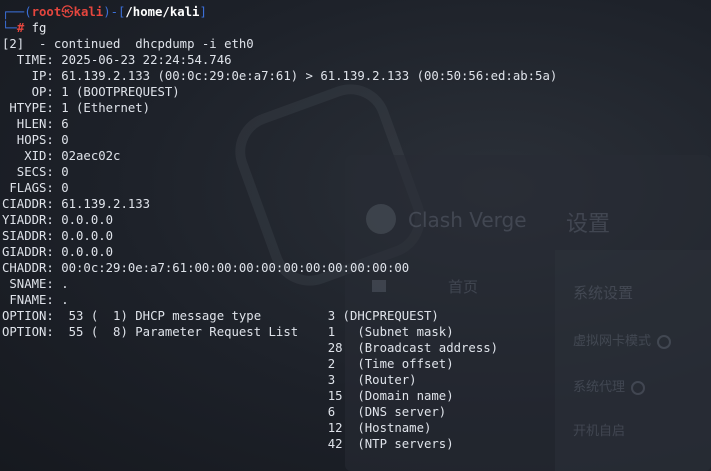  Describe the element at coordinates (35, 300) in the screenshot. I see `output-line: FNAME: .` at that location.